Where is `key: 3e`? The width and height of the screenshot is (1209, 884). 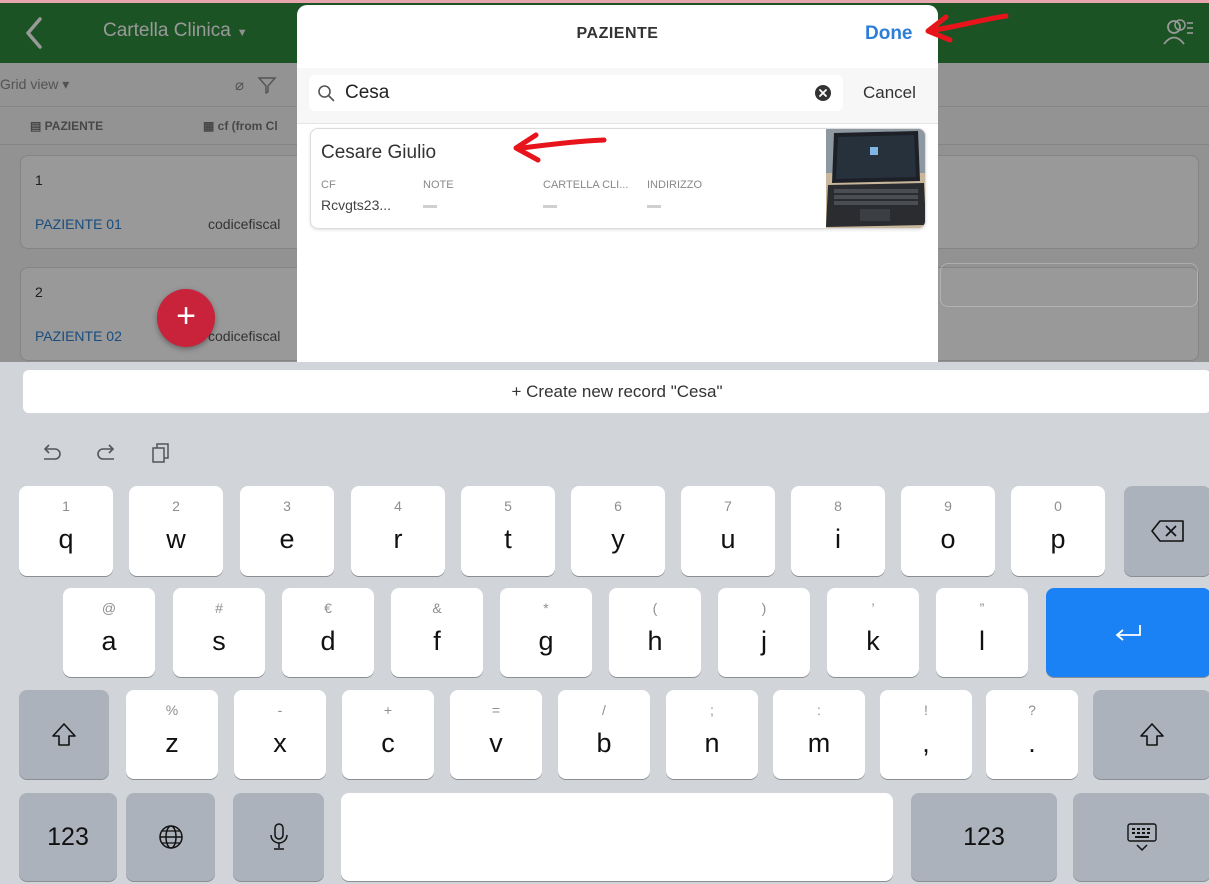 key: 3e is located at coordinates (287, 531).